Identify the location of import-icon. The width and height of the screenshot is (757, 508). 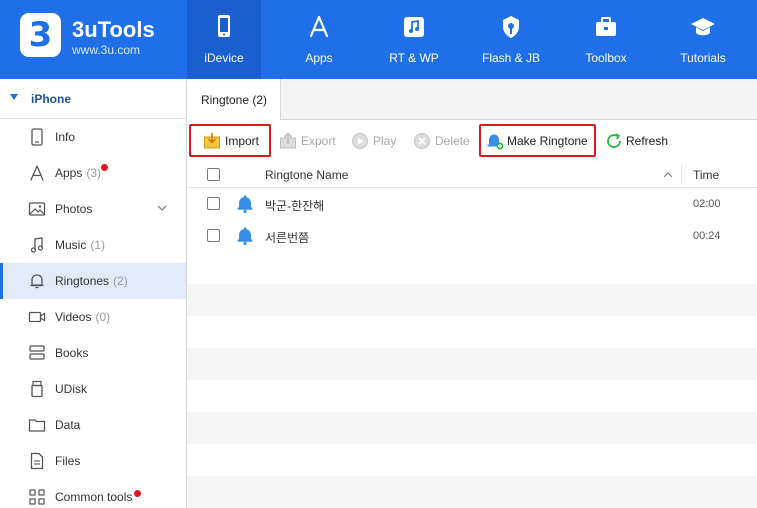
(212, 141).